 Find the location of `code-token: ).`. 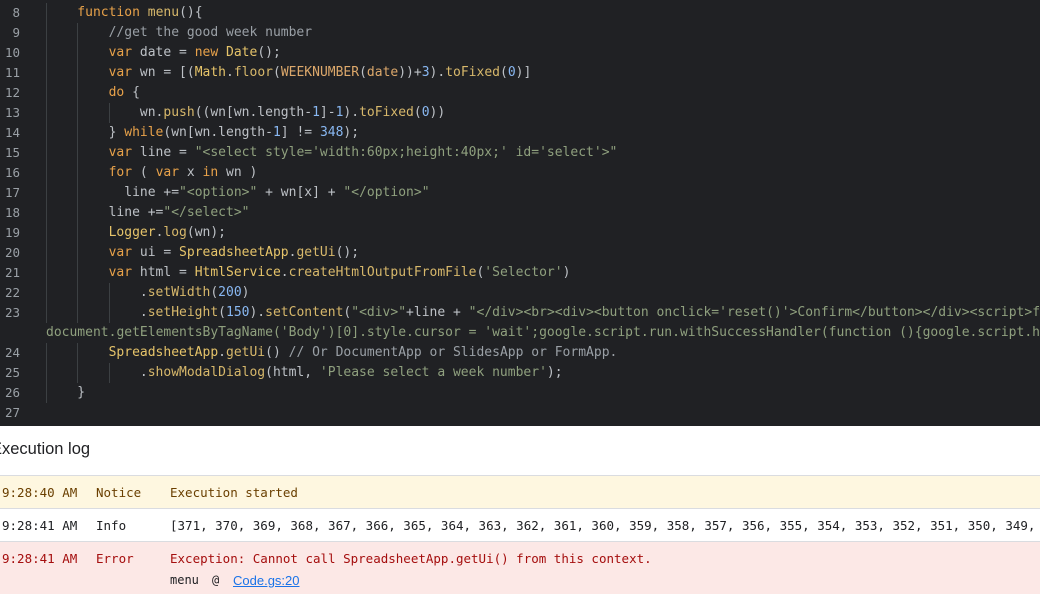

code-token: ). is located at coordinates (257, 312).